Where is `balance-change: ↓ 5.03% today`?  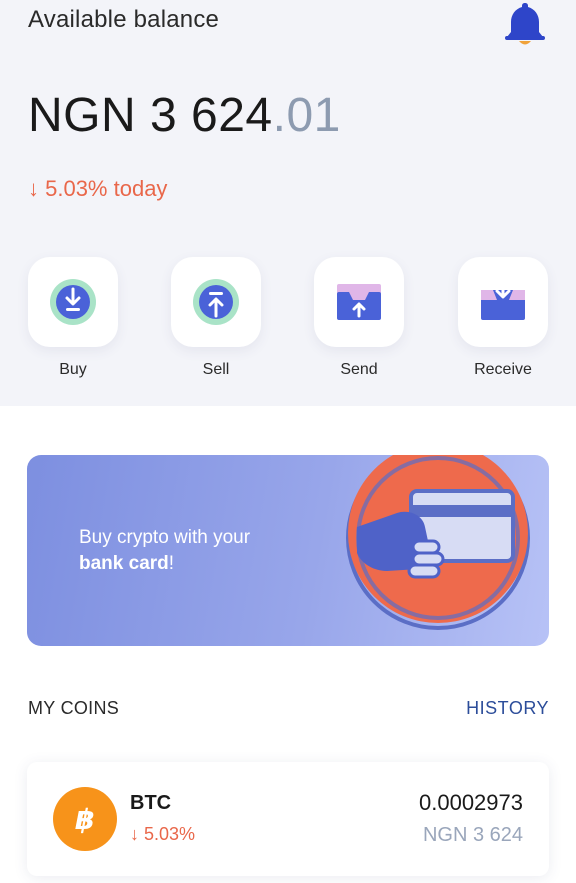 balance-change: ↓ 5.03% today is located at coordinates (98, 188).